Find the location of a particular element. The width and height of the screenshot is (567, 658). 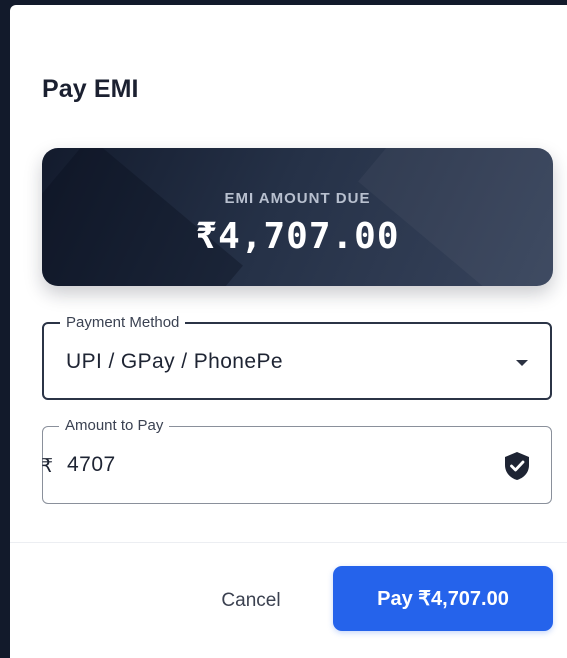

rupee-prefix: ₹ is located at coordinates (47, 466).